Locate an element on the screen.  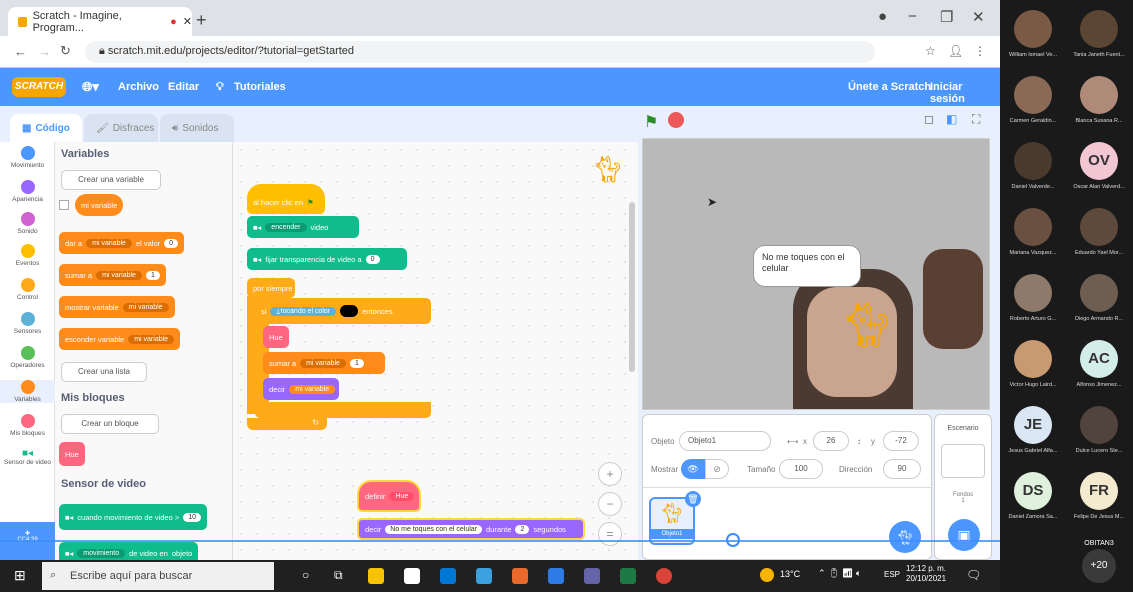
sign-in-link: Iniciar sesión is located at coordinates (965, 93).